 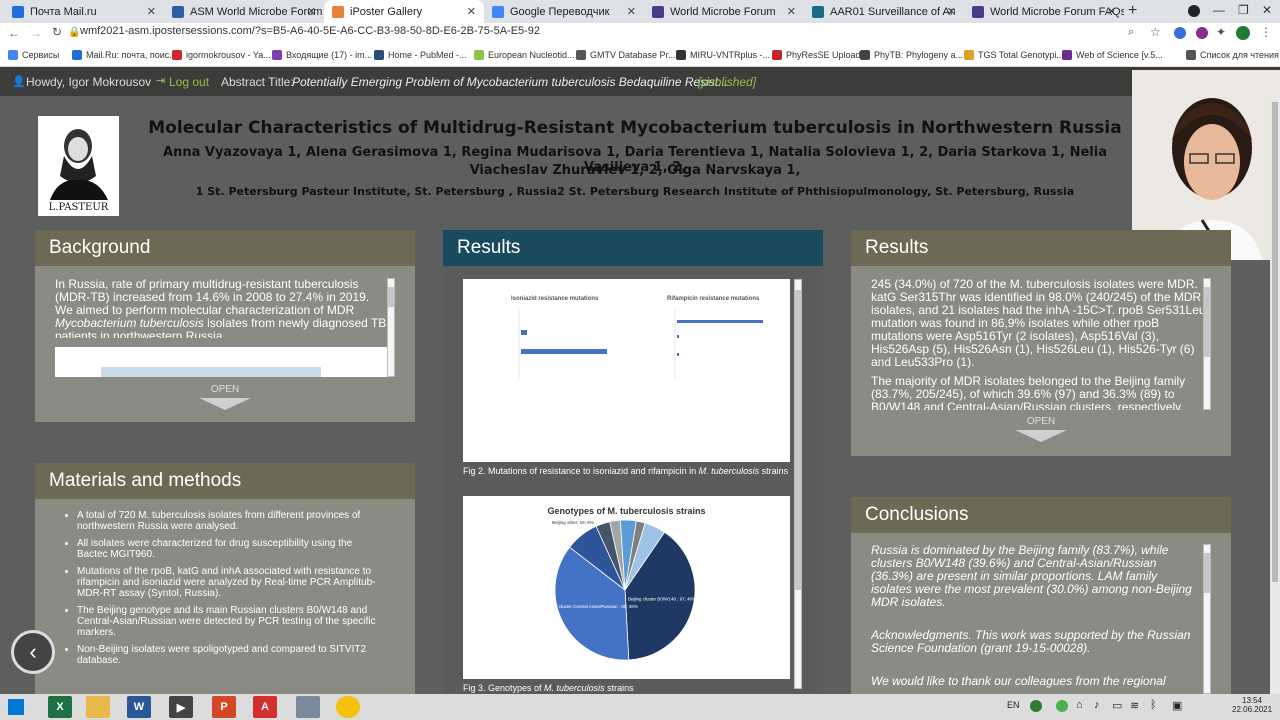 What do you see at coordinates (1243, 33) in the screenshot?
I see `profile-avatar` at bounding box center [1243, 33].